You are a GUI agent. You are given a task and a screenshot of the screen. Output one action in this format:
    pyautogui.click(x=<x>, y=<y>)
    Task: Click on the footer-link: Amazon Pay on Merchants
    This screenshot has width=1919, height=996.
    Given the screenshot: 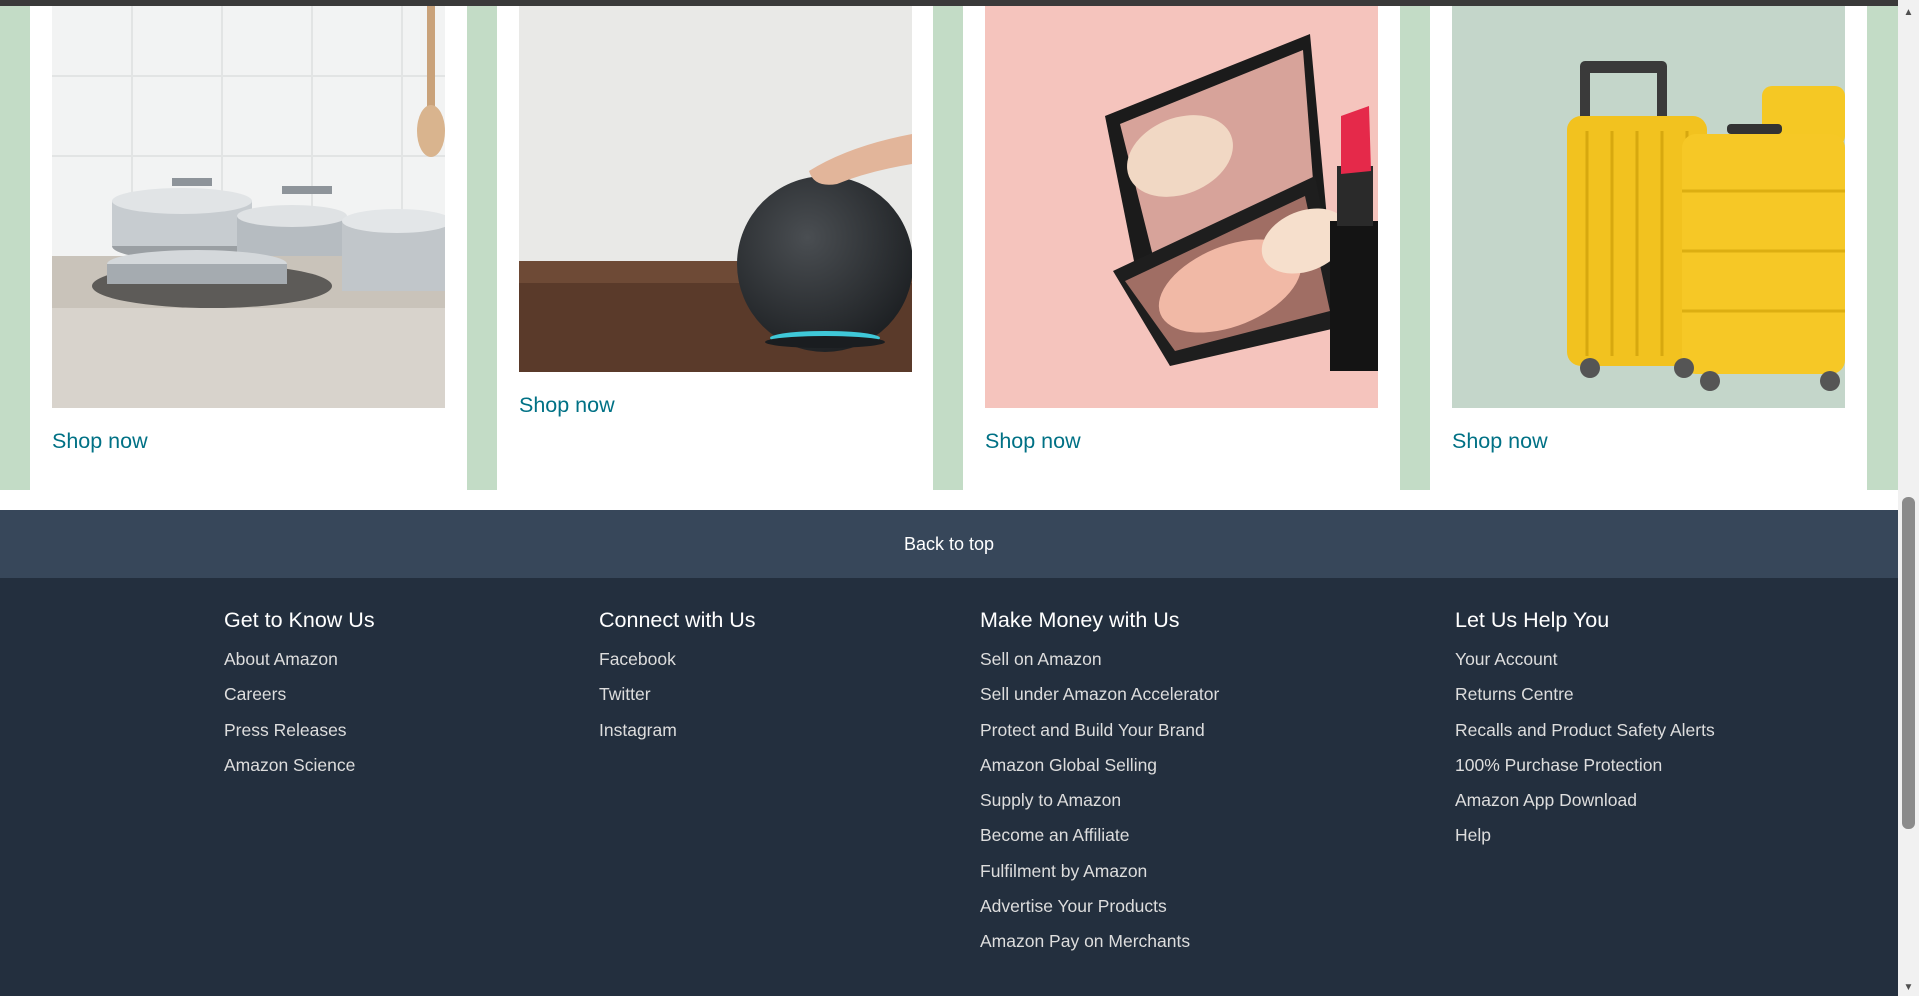 What is the action you would take?
    pyautogui.click(x=1099, y=941)
    